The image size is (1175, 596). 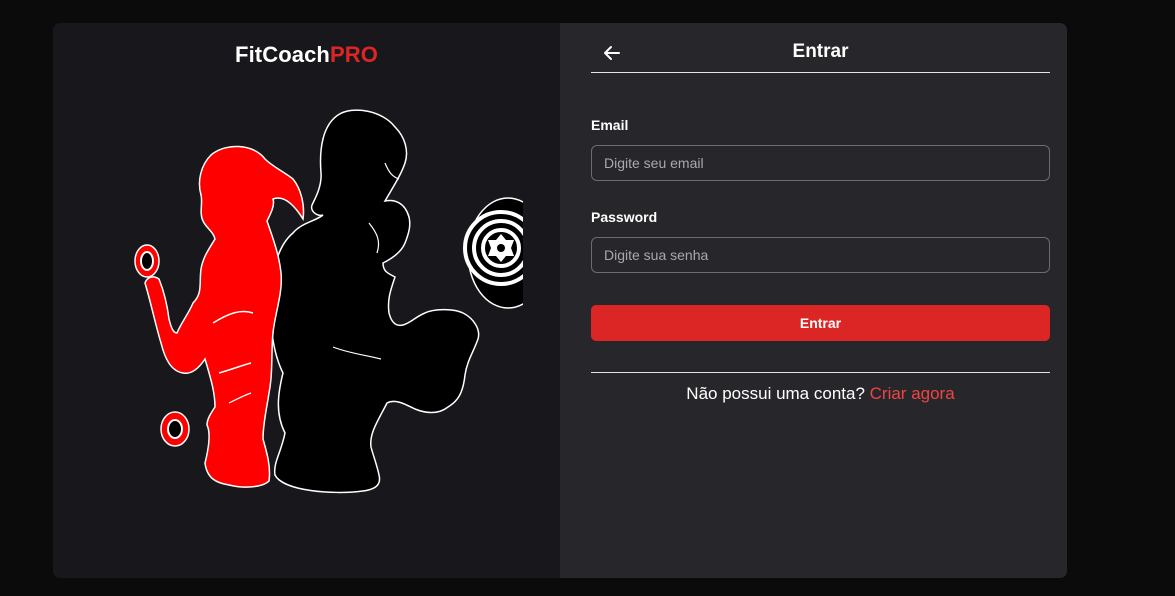 What do you see at coordinates (282, 54) in the screenshot?
I see `brand-name-main: FitCoach` at bounding box center [282, 54].